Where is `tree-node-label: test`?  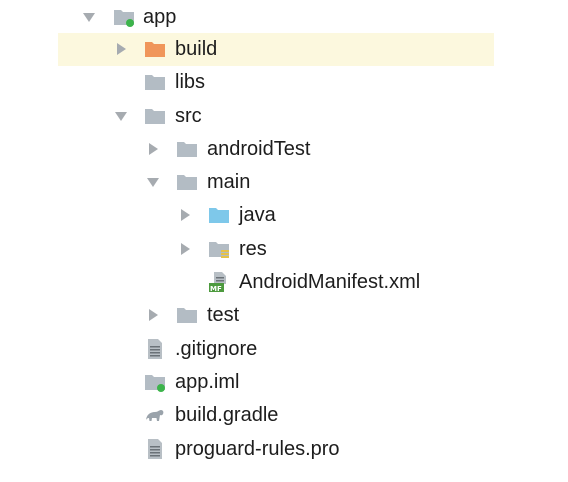
tree-node-label: test is located at coordinates (223, 315).